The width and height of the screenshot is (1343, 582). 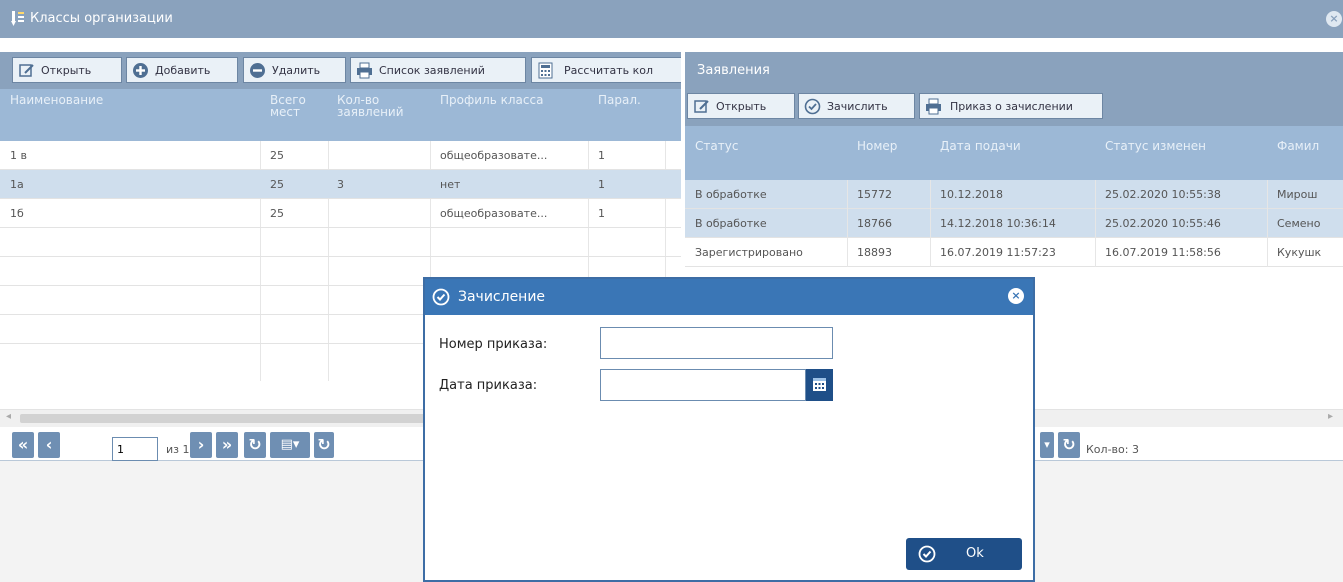 What do you see at coordinates (257, 70) in the screenshot?
I see `minus-circle-icon` at bounding box center [257, 70].